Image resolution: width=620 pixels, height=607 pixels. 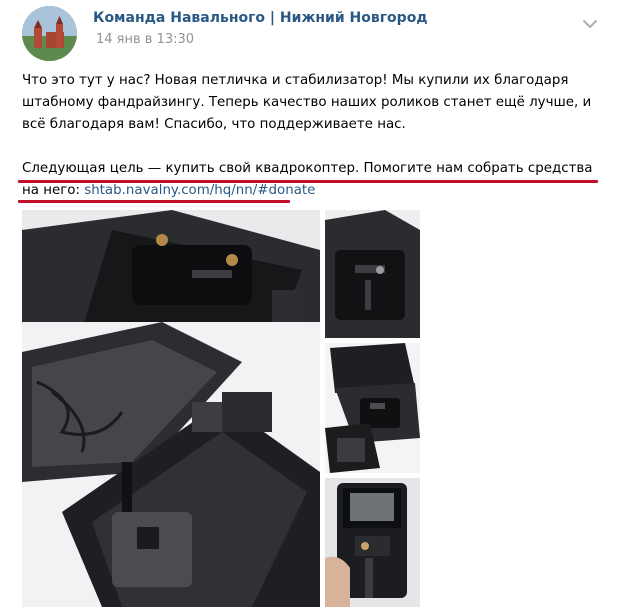 I want to click on avatar, so click(x=49, y=33).